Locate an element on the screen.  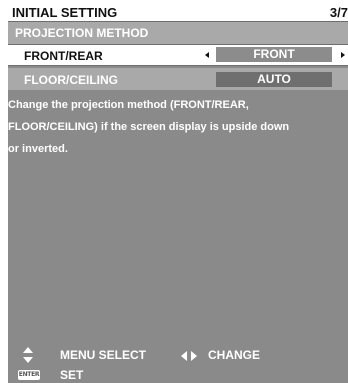
section-title: PROJECTION METHOD is located at coordinates (82, 33).